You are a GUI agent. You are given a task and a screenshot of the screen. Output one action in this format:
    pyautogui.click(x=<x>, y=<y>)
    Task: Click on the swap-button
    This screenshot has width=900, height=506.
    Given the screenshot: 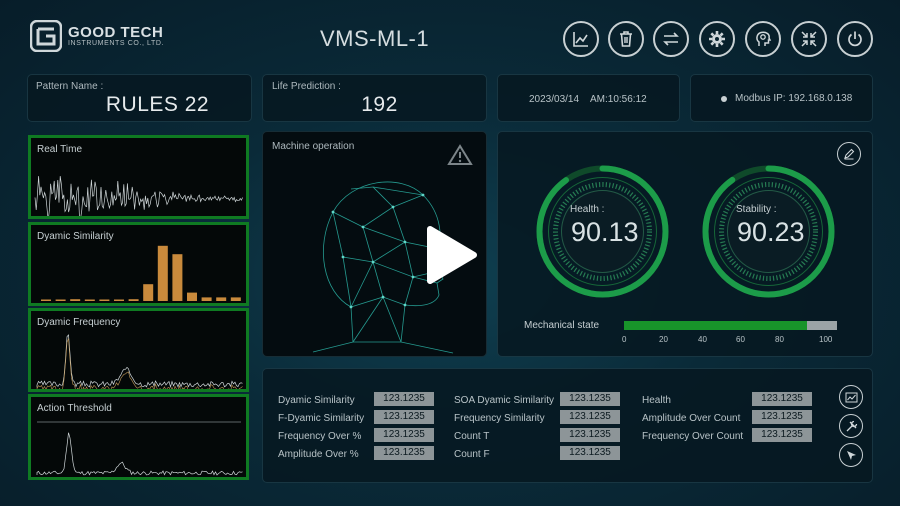 What is the action you would take?
    pyautogui.click(x=671, y=39)
    